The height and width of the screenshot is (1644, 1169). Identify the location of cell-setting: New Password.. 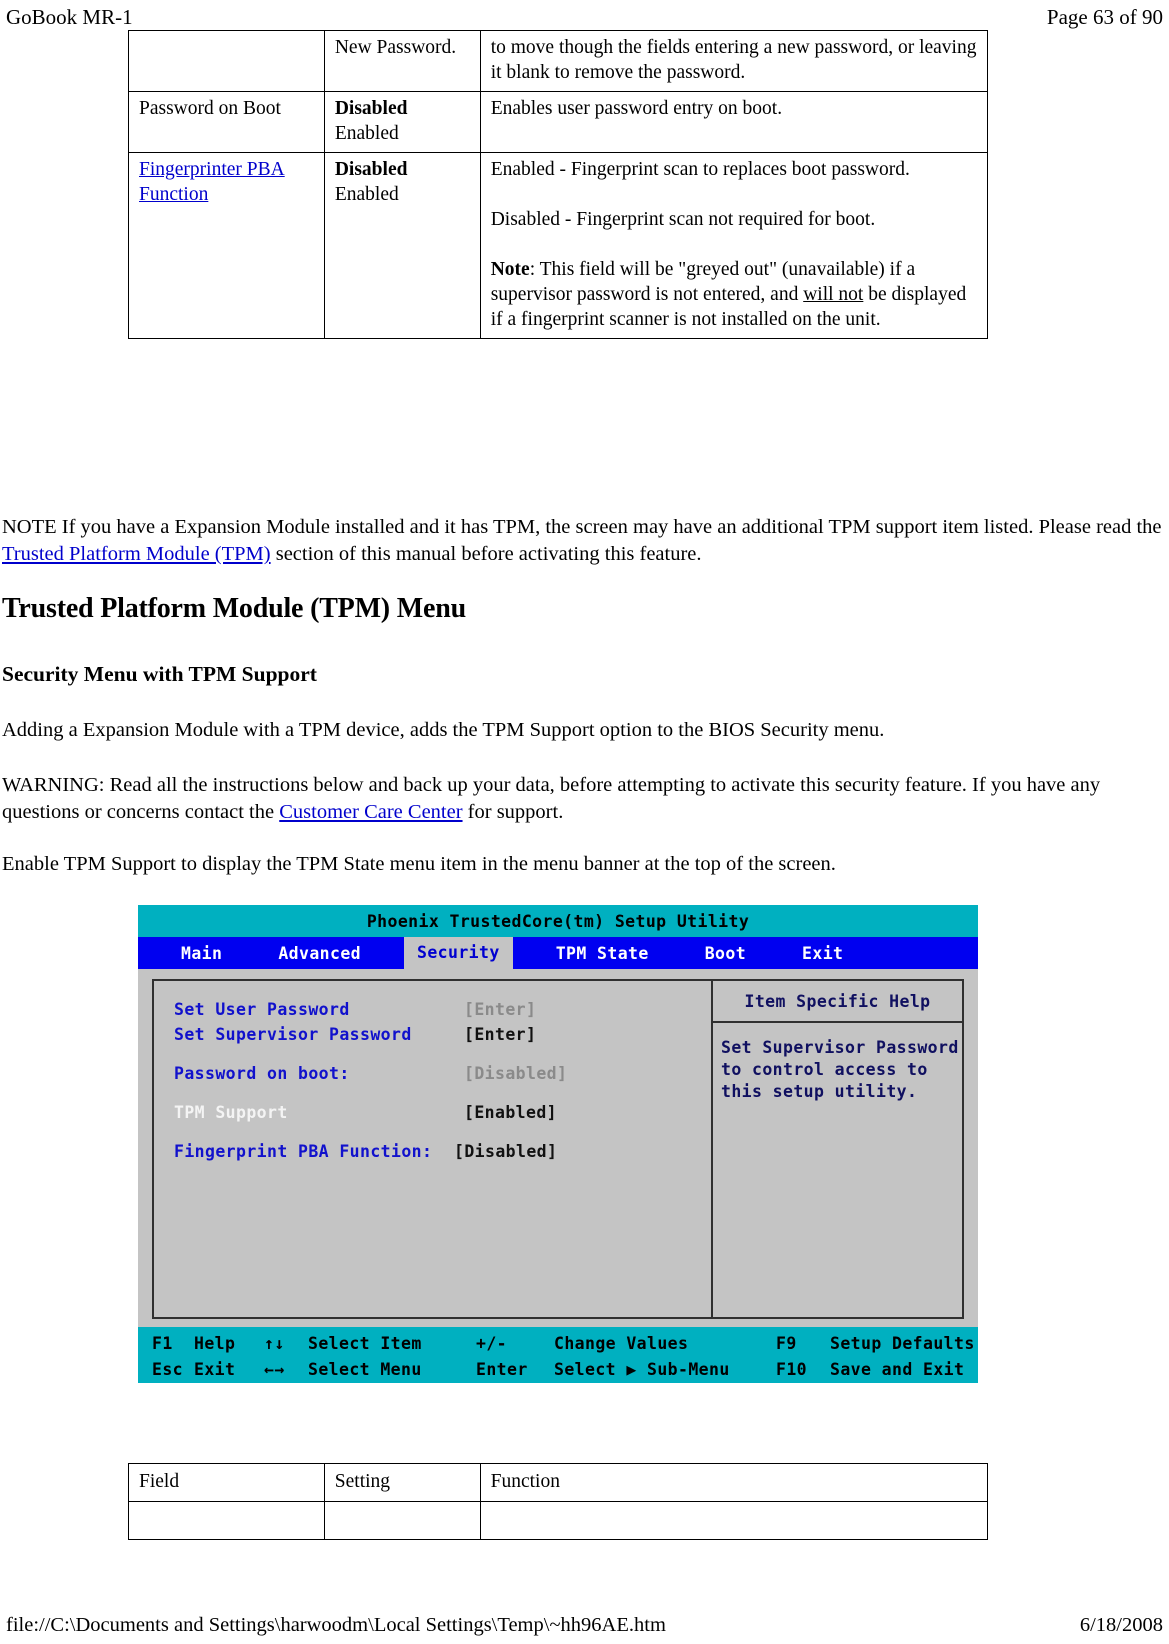
(402, 61).